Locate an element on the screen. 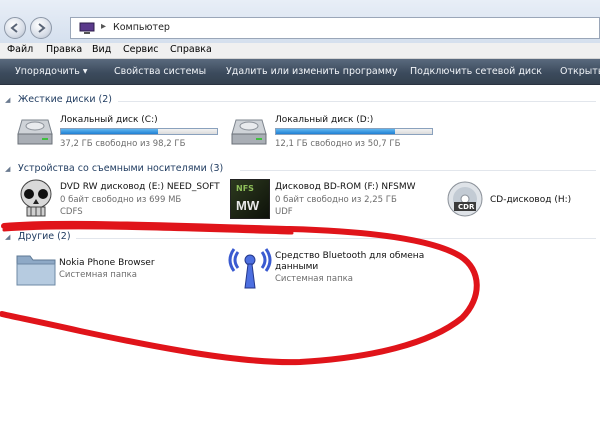 Image resolution: width=600 pixels, height=444 pixels. nfs-game-icon: NFS MW is located at coordinates (250, 199).